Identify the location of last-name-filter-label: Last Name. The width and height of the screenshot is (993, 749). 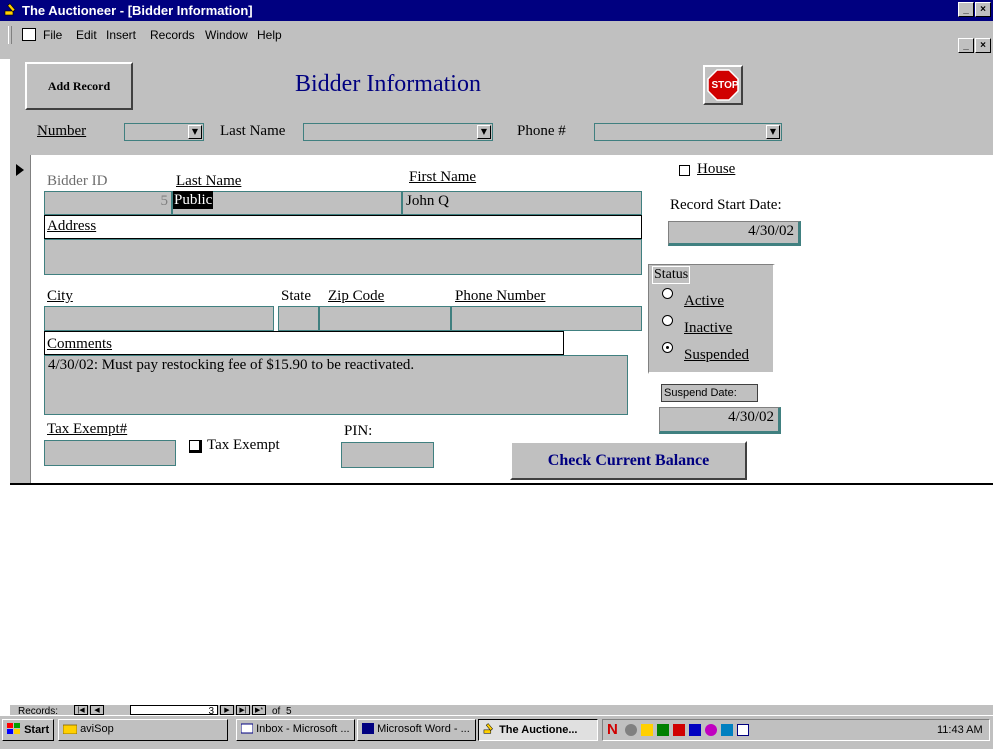
(253, 131).